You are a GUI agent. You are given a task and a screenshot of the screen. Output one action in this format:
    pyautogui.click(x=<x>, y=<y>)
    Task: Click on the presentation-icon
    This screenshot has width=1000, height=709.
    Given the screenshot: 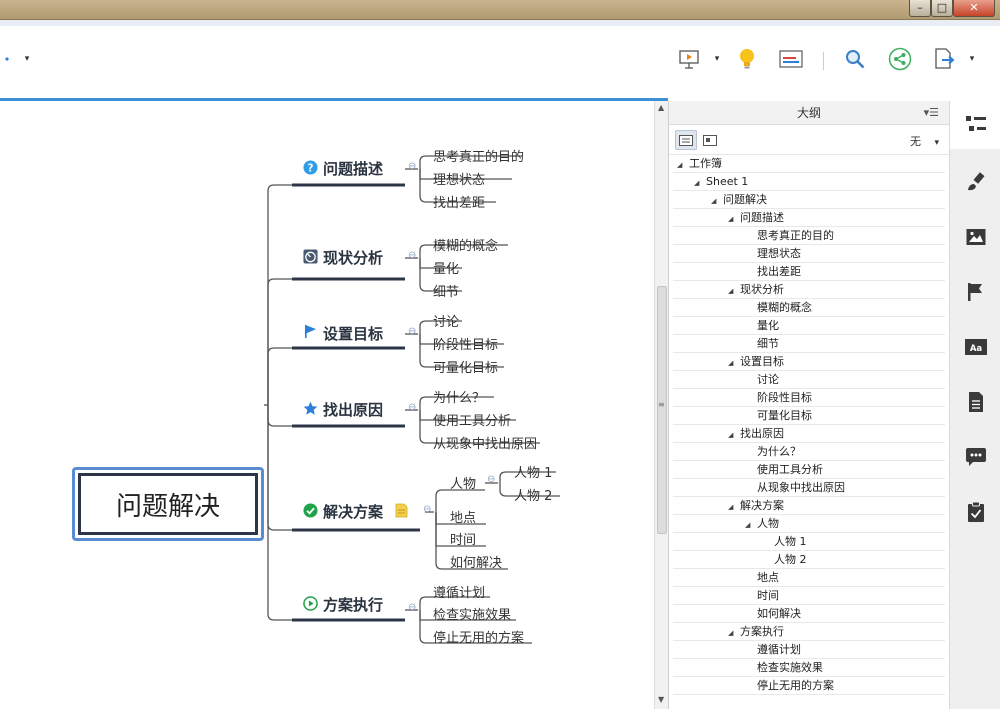 What is the action you would take?
    pyautogui.click(x=689, y=59)
    